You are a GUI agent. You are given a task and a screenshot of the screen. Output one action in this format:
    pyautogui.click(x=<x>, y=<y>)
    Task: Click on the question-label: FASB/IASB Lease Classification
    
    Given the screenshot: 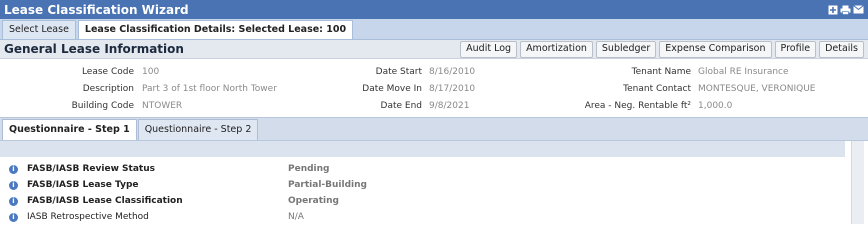 What is the action you would take?
    pyautogui.click(x=105, y=201)
    